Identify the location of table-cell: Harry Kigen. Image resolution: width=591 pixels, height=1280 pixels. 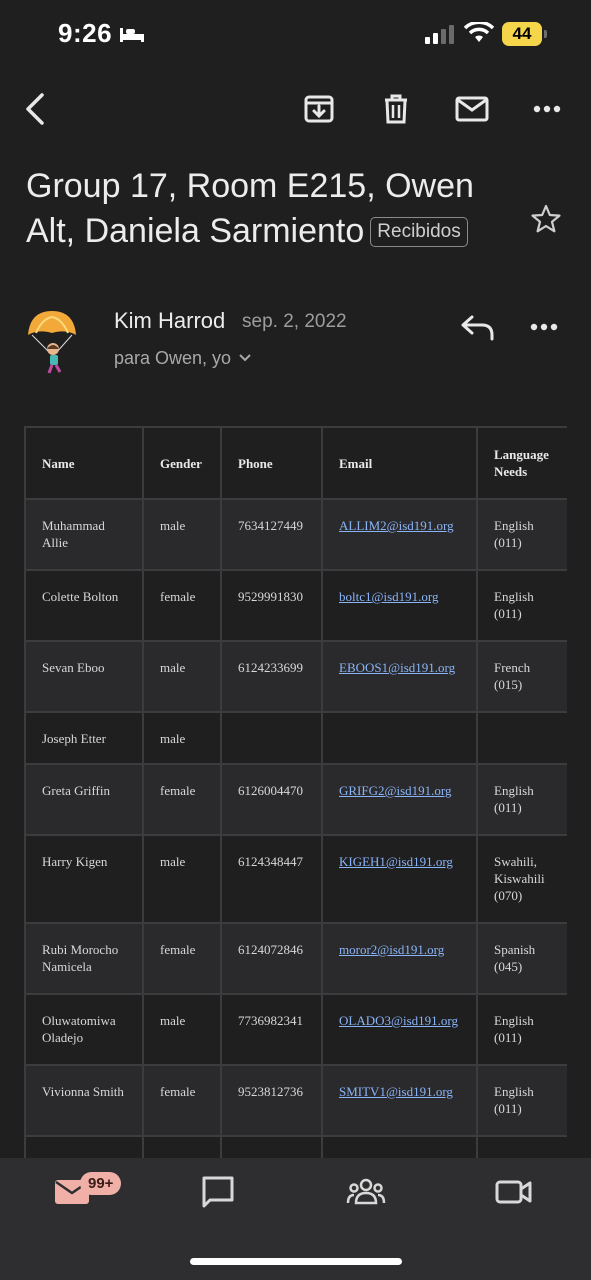
(84, 879).